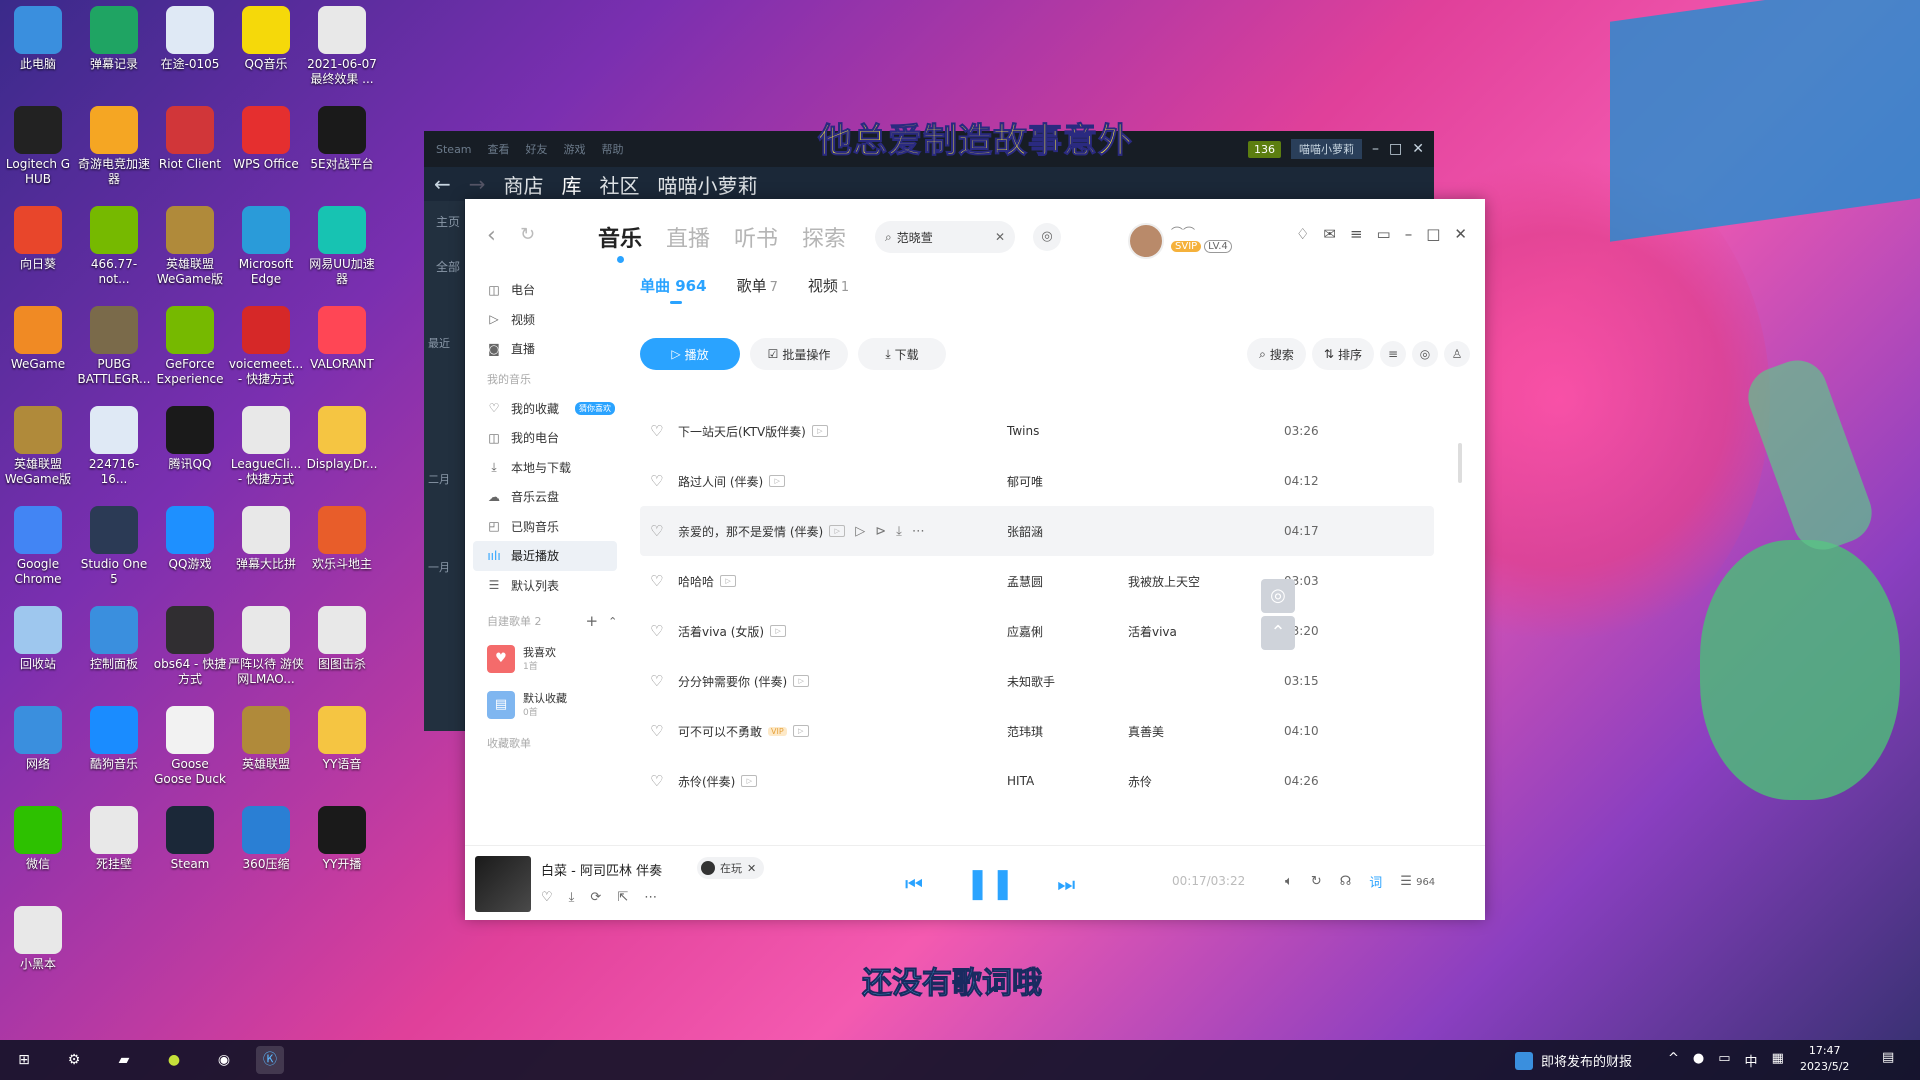 This screenshot has width=1920, height=1080. I want to click on desktop-icon: VALORANT, so click(342, 339).